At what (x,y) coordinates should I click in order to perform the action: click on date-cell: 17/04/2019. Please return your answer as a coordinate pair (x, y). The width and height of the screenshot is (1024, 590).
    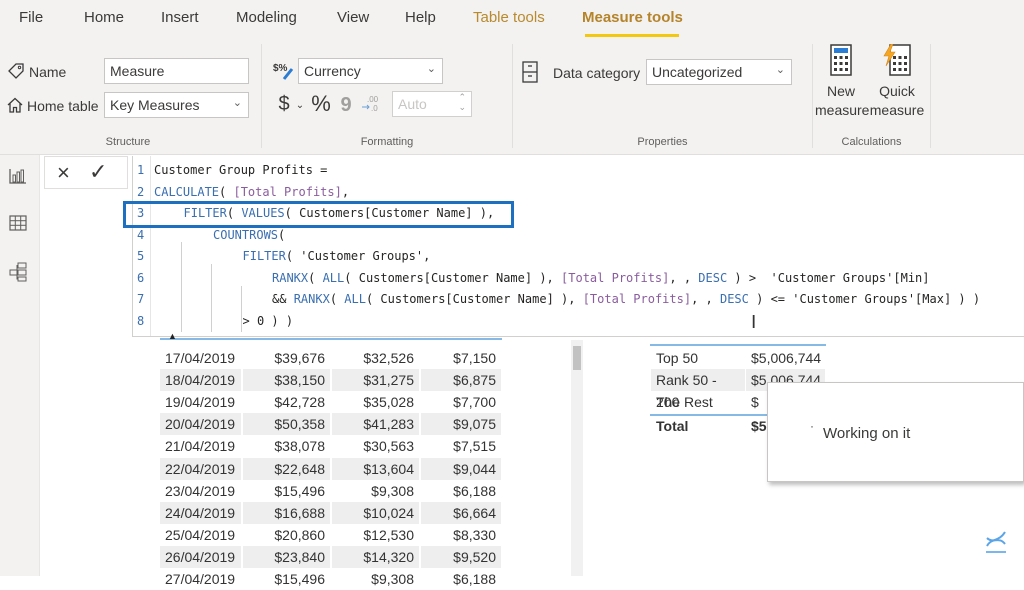
    Looking at the image, I should click on (201, 358).